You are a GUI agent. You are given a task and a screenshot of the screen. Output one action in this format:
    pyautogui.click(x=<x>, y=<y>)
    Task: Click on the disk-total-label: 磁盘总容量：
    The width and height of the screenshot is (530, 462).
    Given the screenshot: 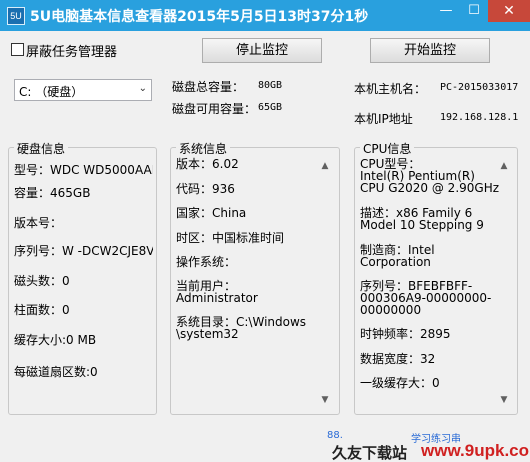 What is the action you would take?
    pyautogui.click(x=208, y=87)
    